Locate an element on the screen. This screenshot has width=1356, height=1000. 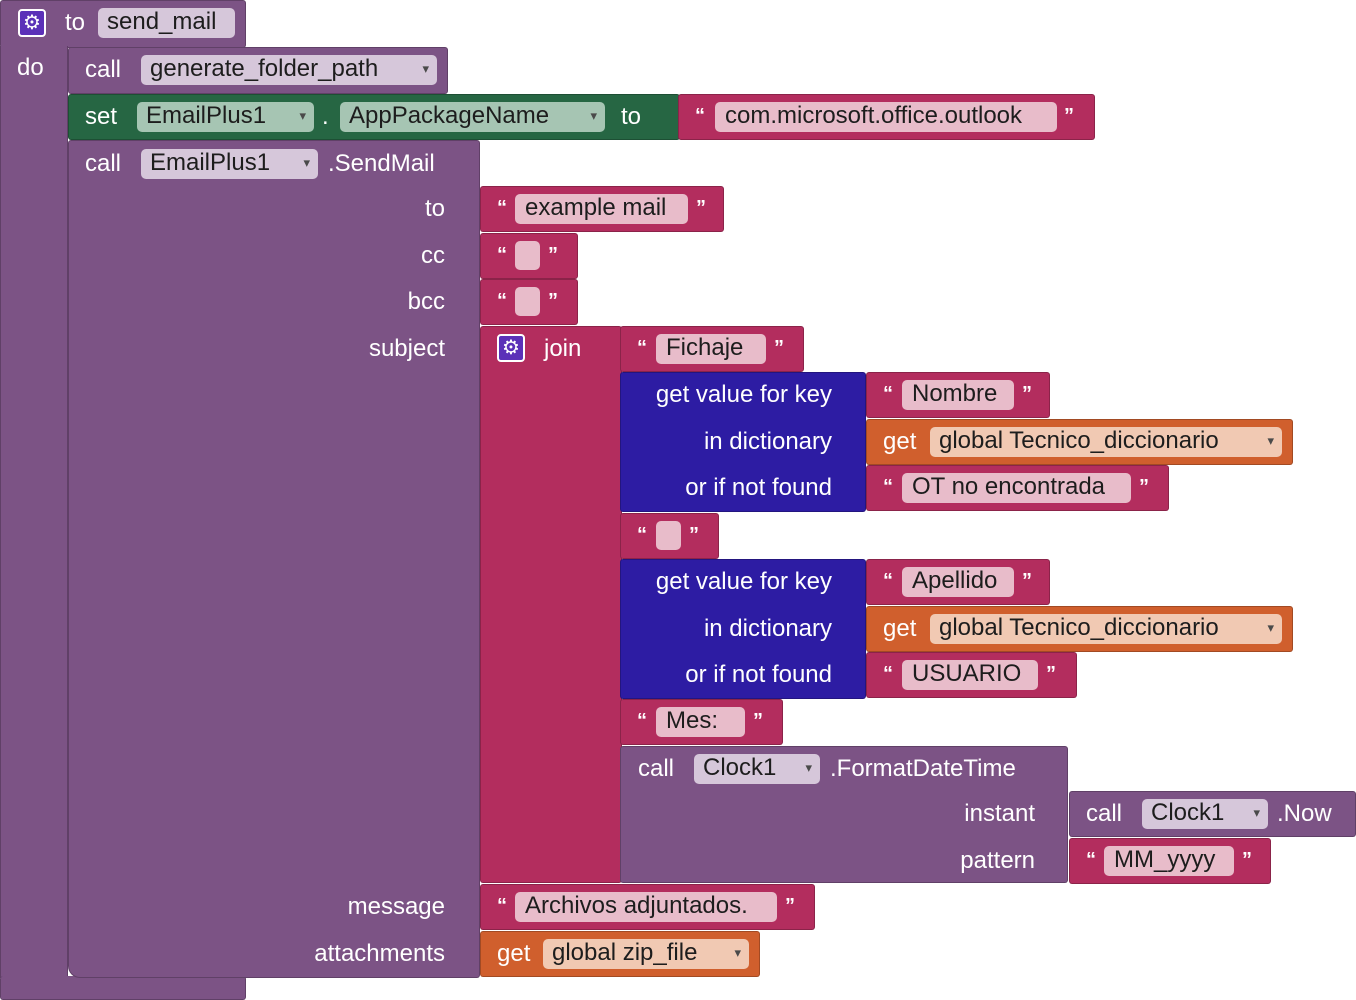
package-name-text: com.microsoft.office.outlook is located at coordinates (886, 117).